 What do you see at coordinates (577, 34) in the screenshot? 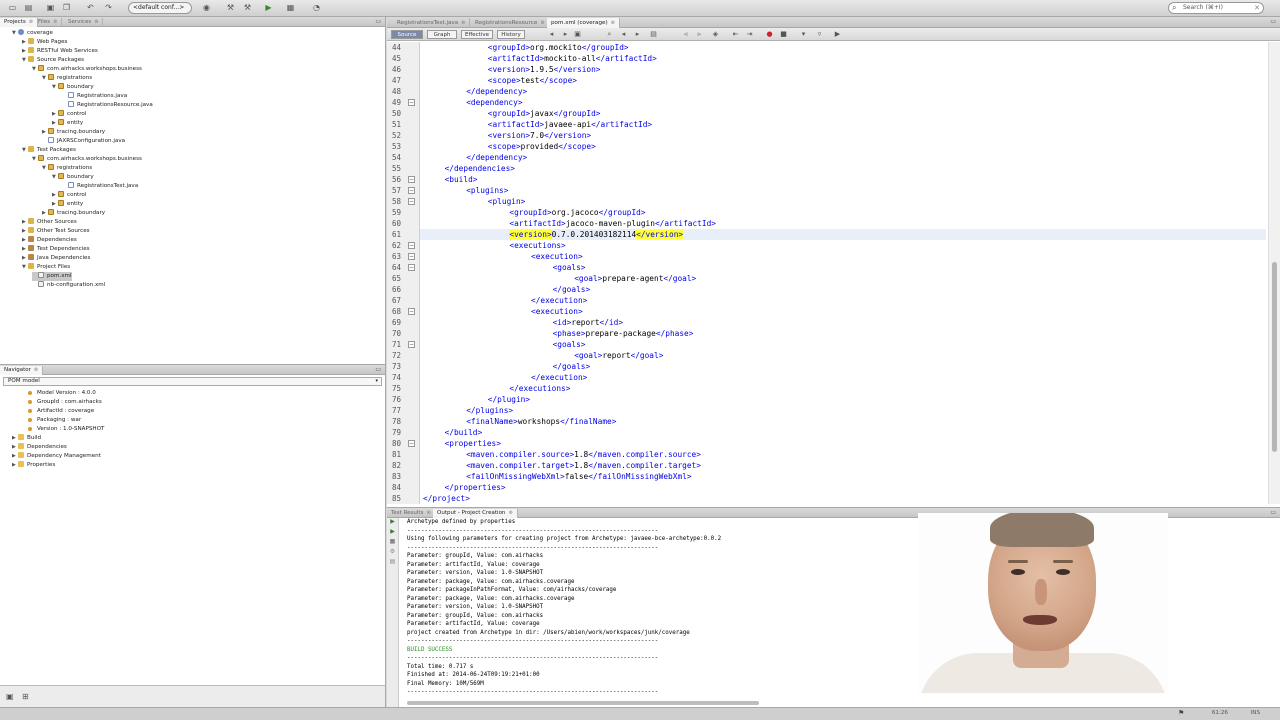
I see `last-edit-icon: ▣` at bounding box center [577, 34].